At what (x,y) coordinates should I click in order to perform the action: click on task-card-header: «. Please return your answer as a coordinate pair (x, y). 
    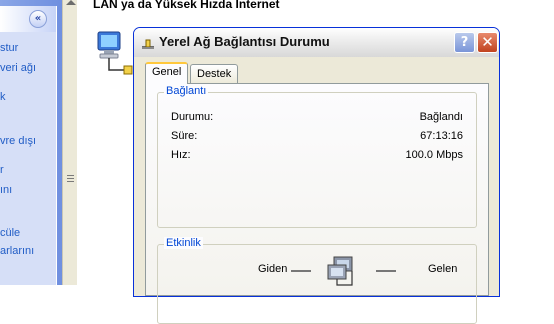
    Looking at the image, I should click on (28, 19).